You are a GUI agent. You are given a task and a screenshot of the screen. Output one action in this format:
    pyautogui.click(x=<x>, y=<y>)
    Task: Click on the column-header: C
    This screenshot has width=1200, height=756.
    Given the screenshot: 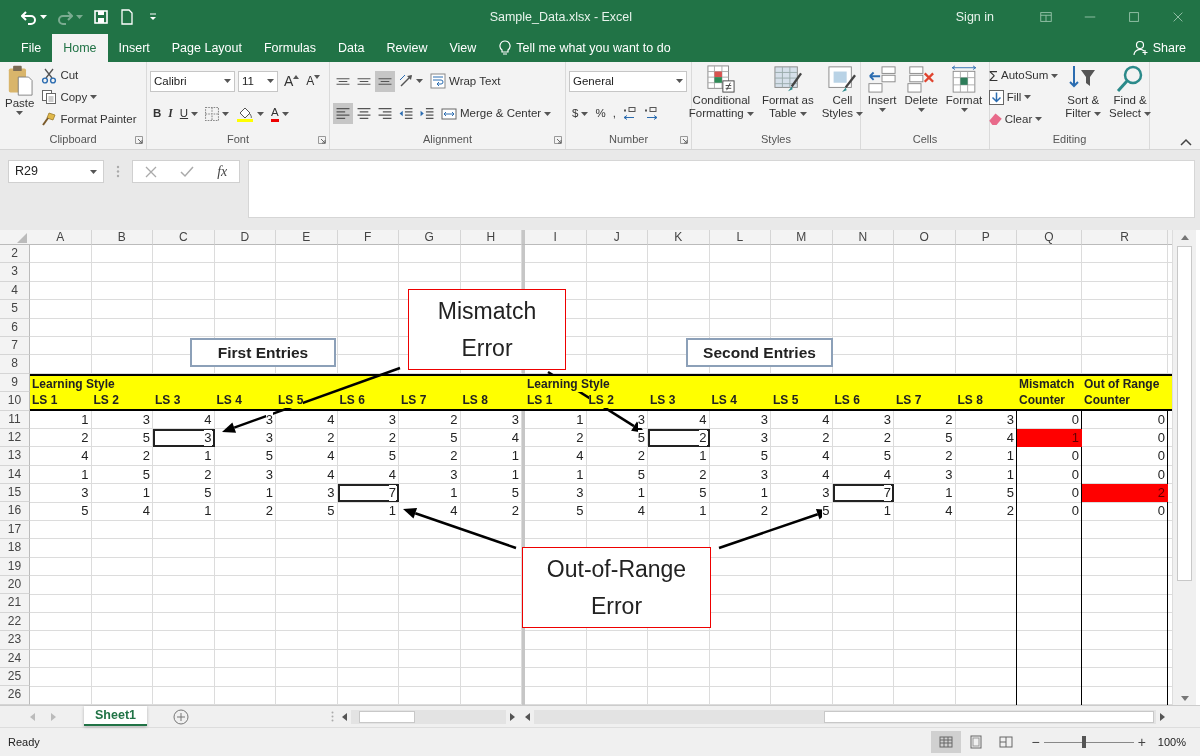 What is the action you would take?
    pyautogui.click(x=184, y=237)
    